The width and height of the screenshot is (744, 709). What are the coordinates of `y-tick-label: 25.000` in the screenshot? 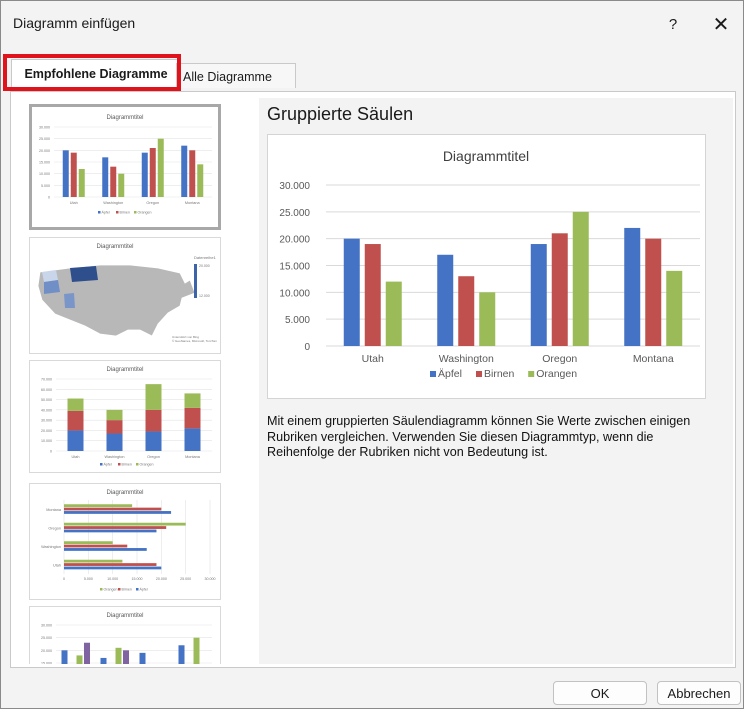 It's located at (294, 213).